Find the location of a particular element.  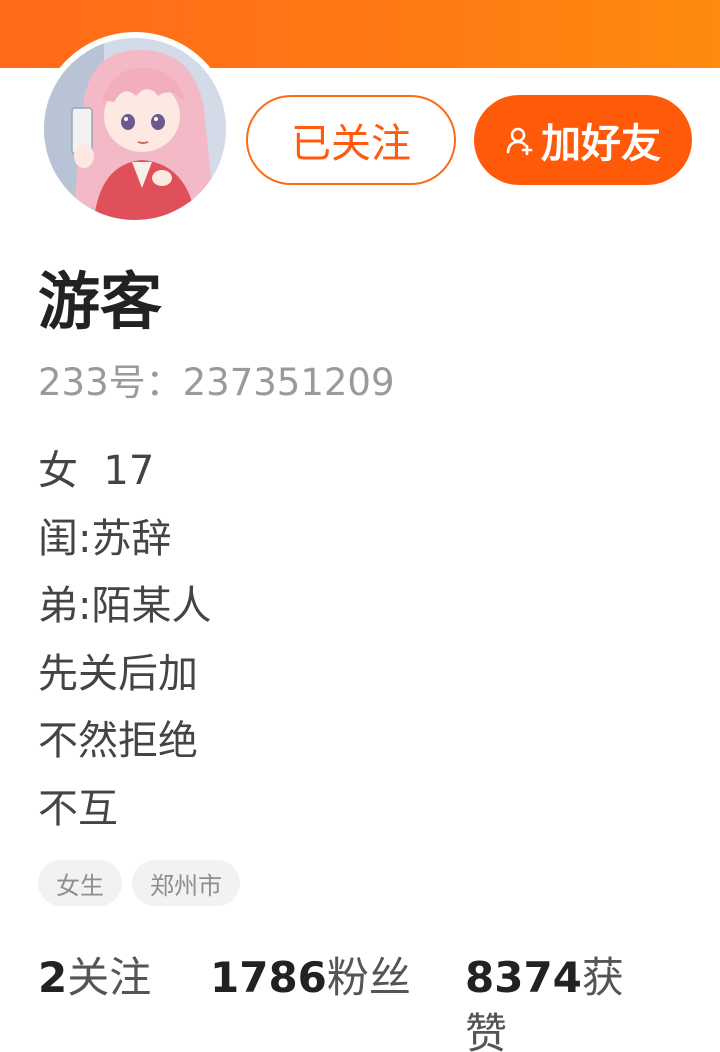

profile-tags: 女生 郑州市 is located at coordinates (139, 883).